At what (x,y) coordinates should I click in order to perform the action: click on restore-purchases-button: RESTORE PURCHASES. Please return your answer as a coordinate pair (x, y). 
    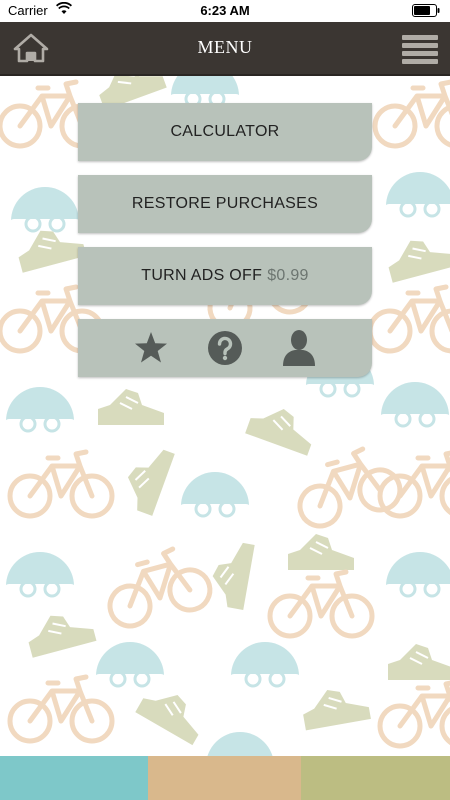
    Looking at the image, I should click on (225, 204).